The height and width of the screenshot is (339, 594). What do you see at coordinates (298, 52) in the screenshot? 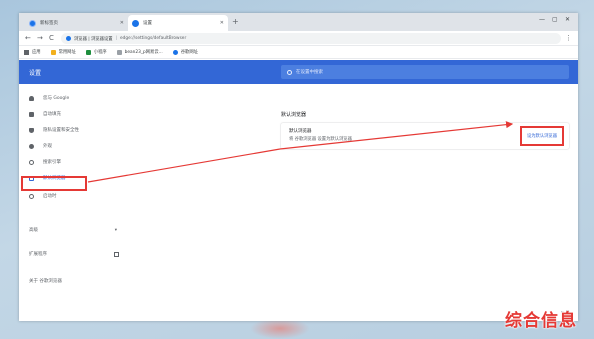
I see `bookmarks-bar: 应用 常用网址 小程序 bean23_p网易云... 谷歌网址` at bounding box center [298, 52].